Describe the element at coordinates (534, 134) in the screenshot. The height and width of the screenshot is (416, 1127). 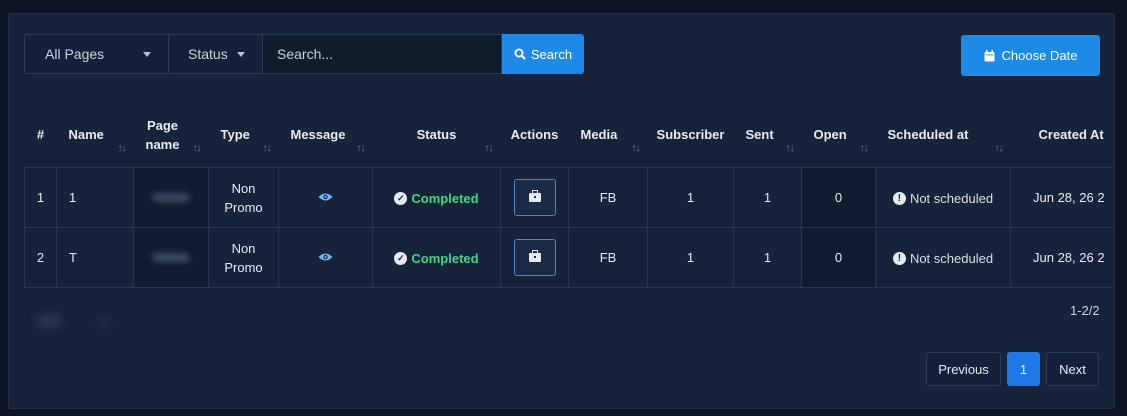
I see `col-header-actions: Actions` at that location.